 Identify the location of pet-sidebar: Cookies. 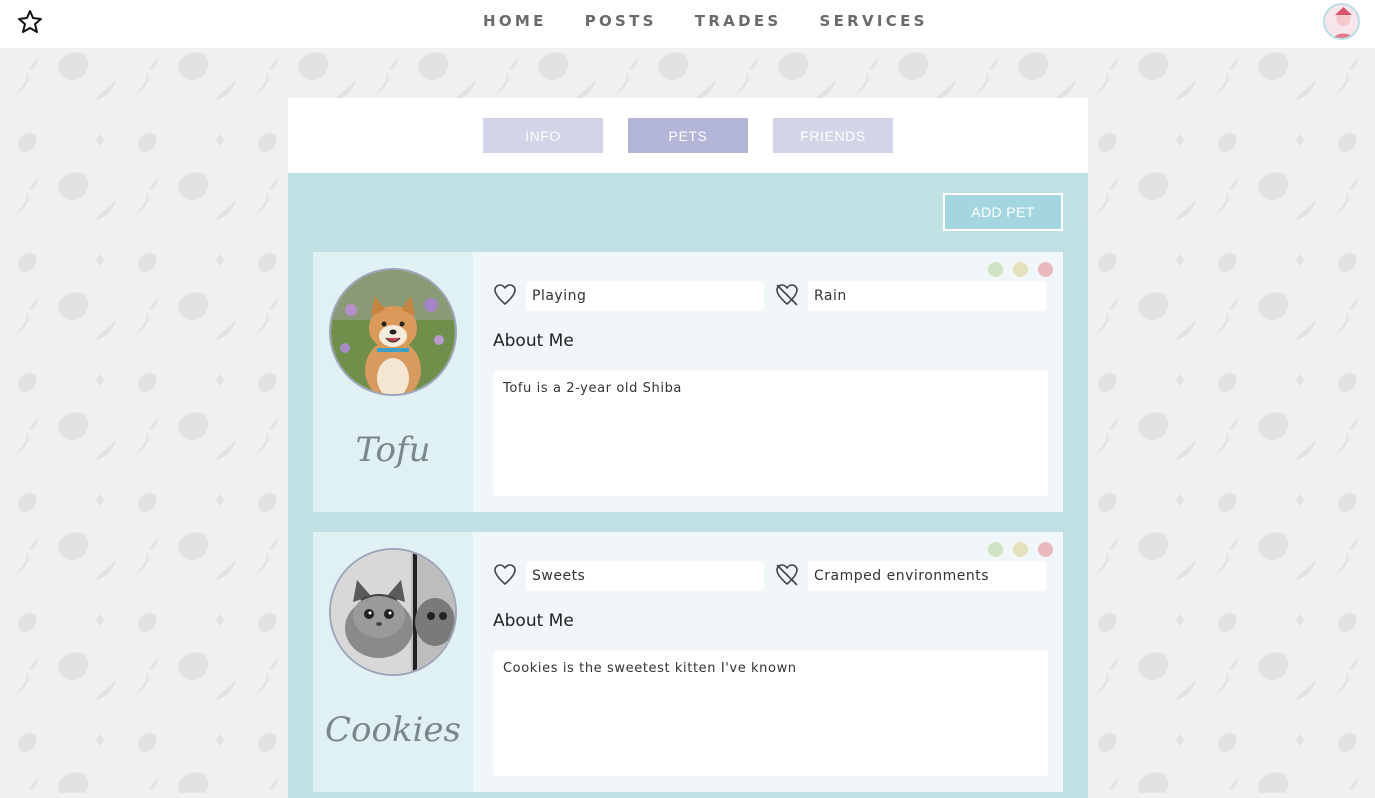
(393, 662).